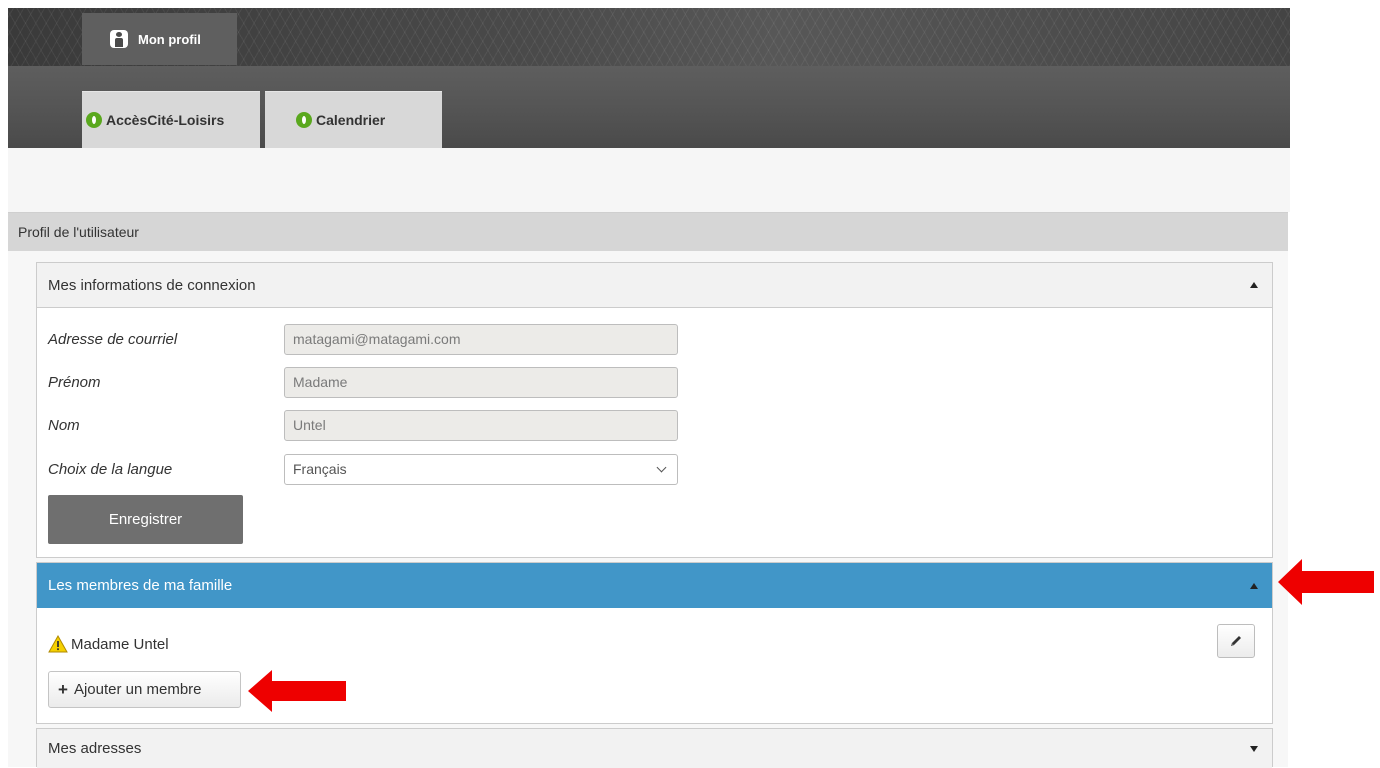 Image resolution: width=1380 pixels, height=768 pixels. Describe the element at coordinates (165, 120) in the screenshot. I see `tab-label: AccèsCité-Loisirs` at that location.